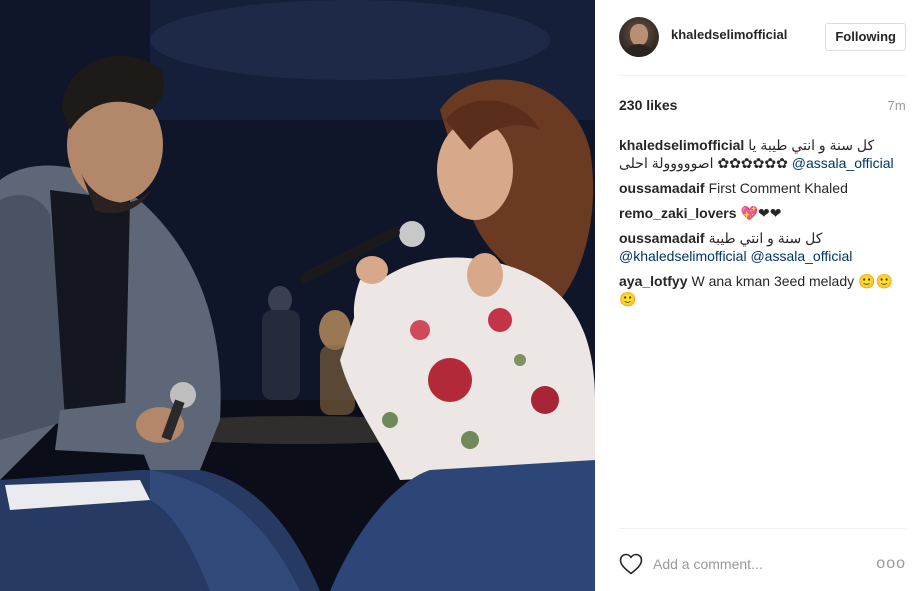 This screenshot has width=924, height=591. What do you see at coordinates (639, 37) in the screenshot?
I see `avatar` at bounding box center [639, 37].